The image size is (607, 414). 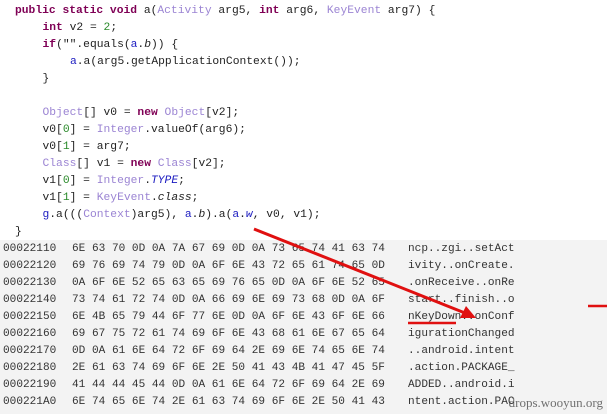 I want to click on annotation-arrow, so click(x=362, y=272).